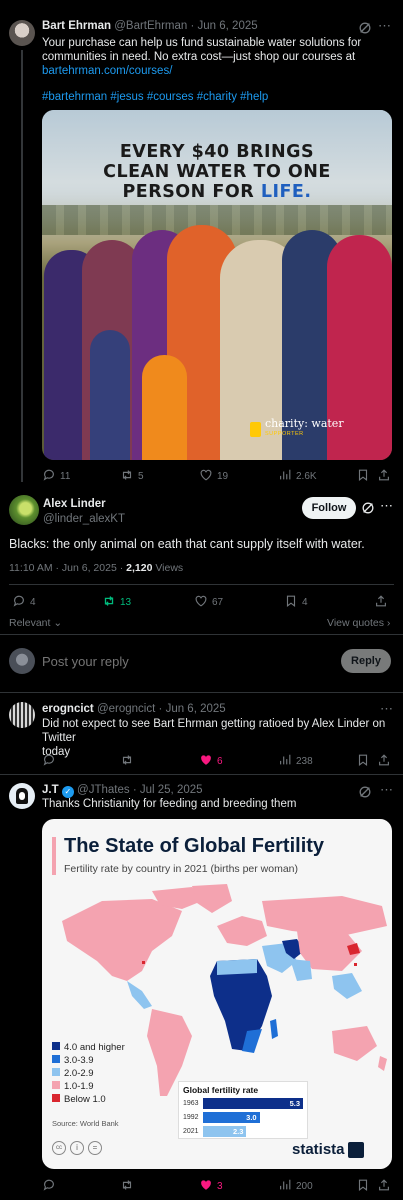 This screenshot has width=403, height=1200. Describe the element at coordinates (305, 602) in the screenshot. I see `bookmark-count: 4` at that location.